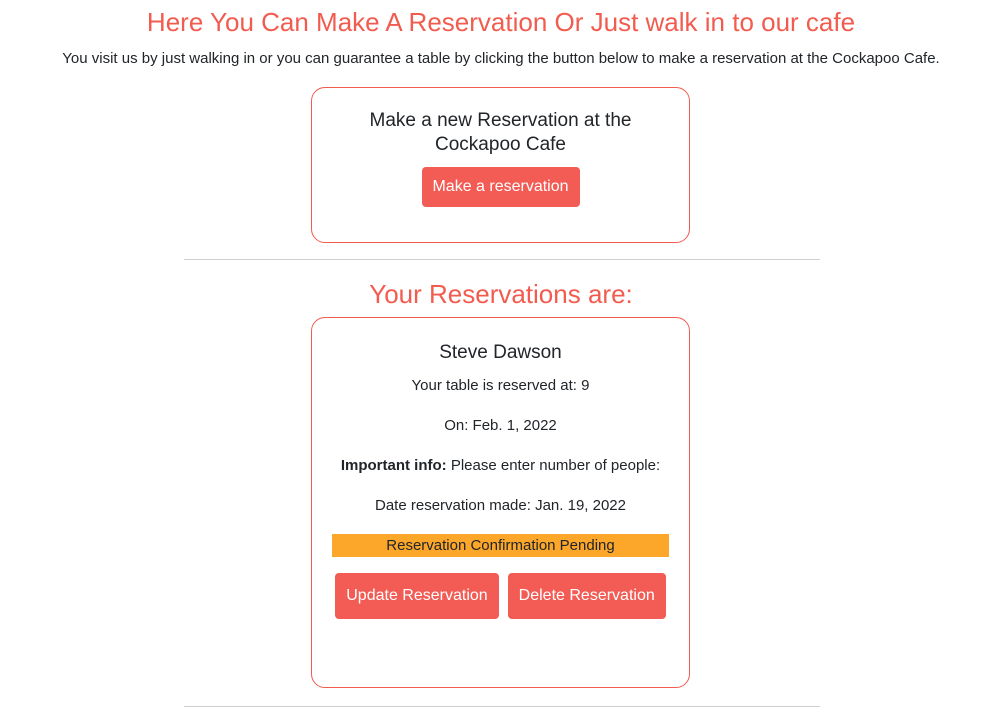 Image resolution: width=1002 pixels, height=728 pixels. I want to click on reservation-made-date: Date reservation made: Jan. 19, 2022, so click(500, 505).